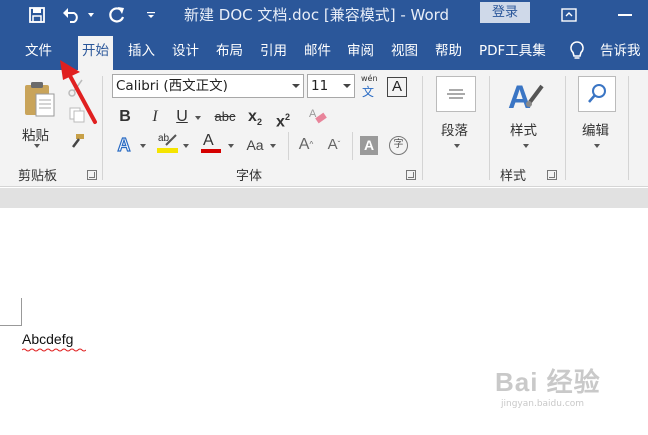 This screenshot has width=648, height=435. I want to click on search-icon, so click(597, 94).